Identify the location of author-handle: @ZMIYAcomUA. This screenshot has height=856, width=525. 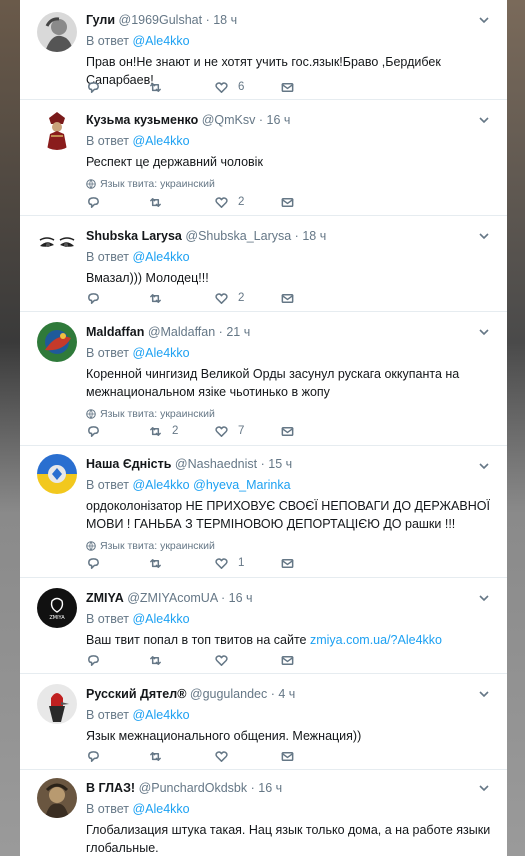
(172, 598).